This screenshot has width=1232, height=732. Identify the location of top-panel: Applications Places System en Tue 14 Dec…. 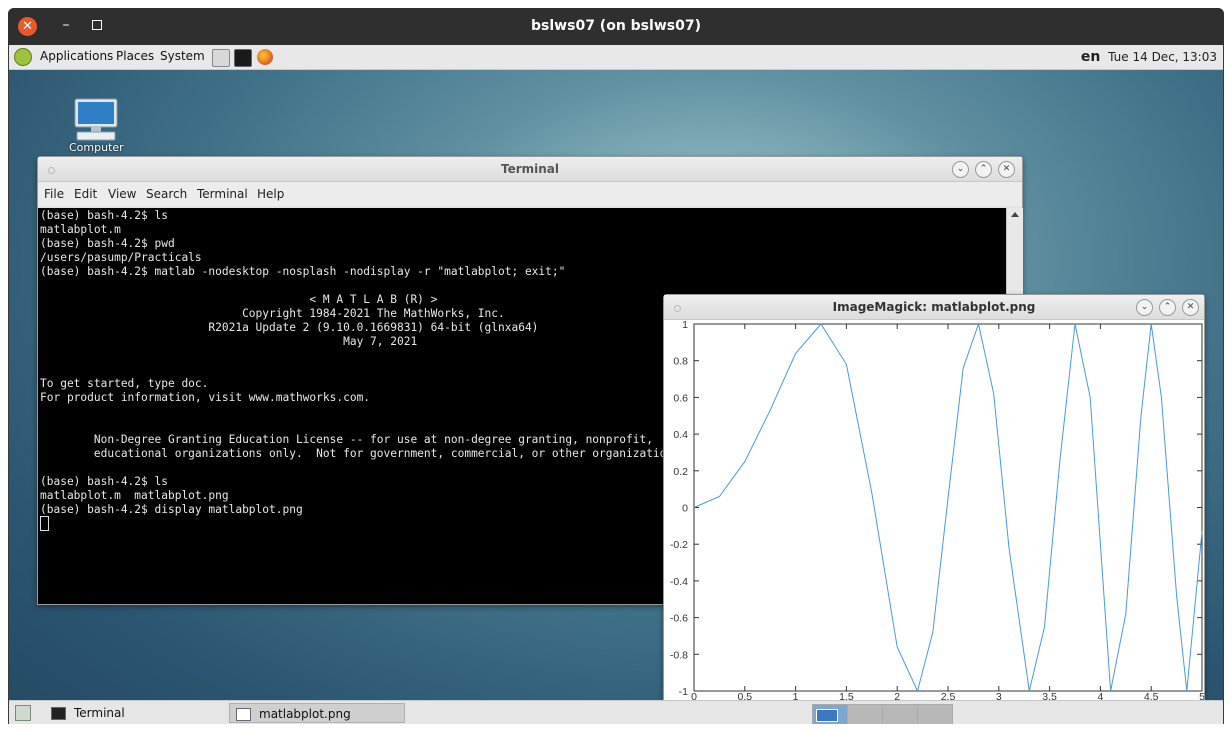
(616, 57).